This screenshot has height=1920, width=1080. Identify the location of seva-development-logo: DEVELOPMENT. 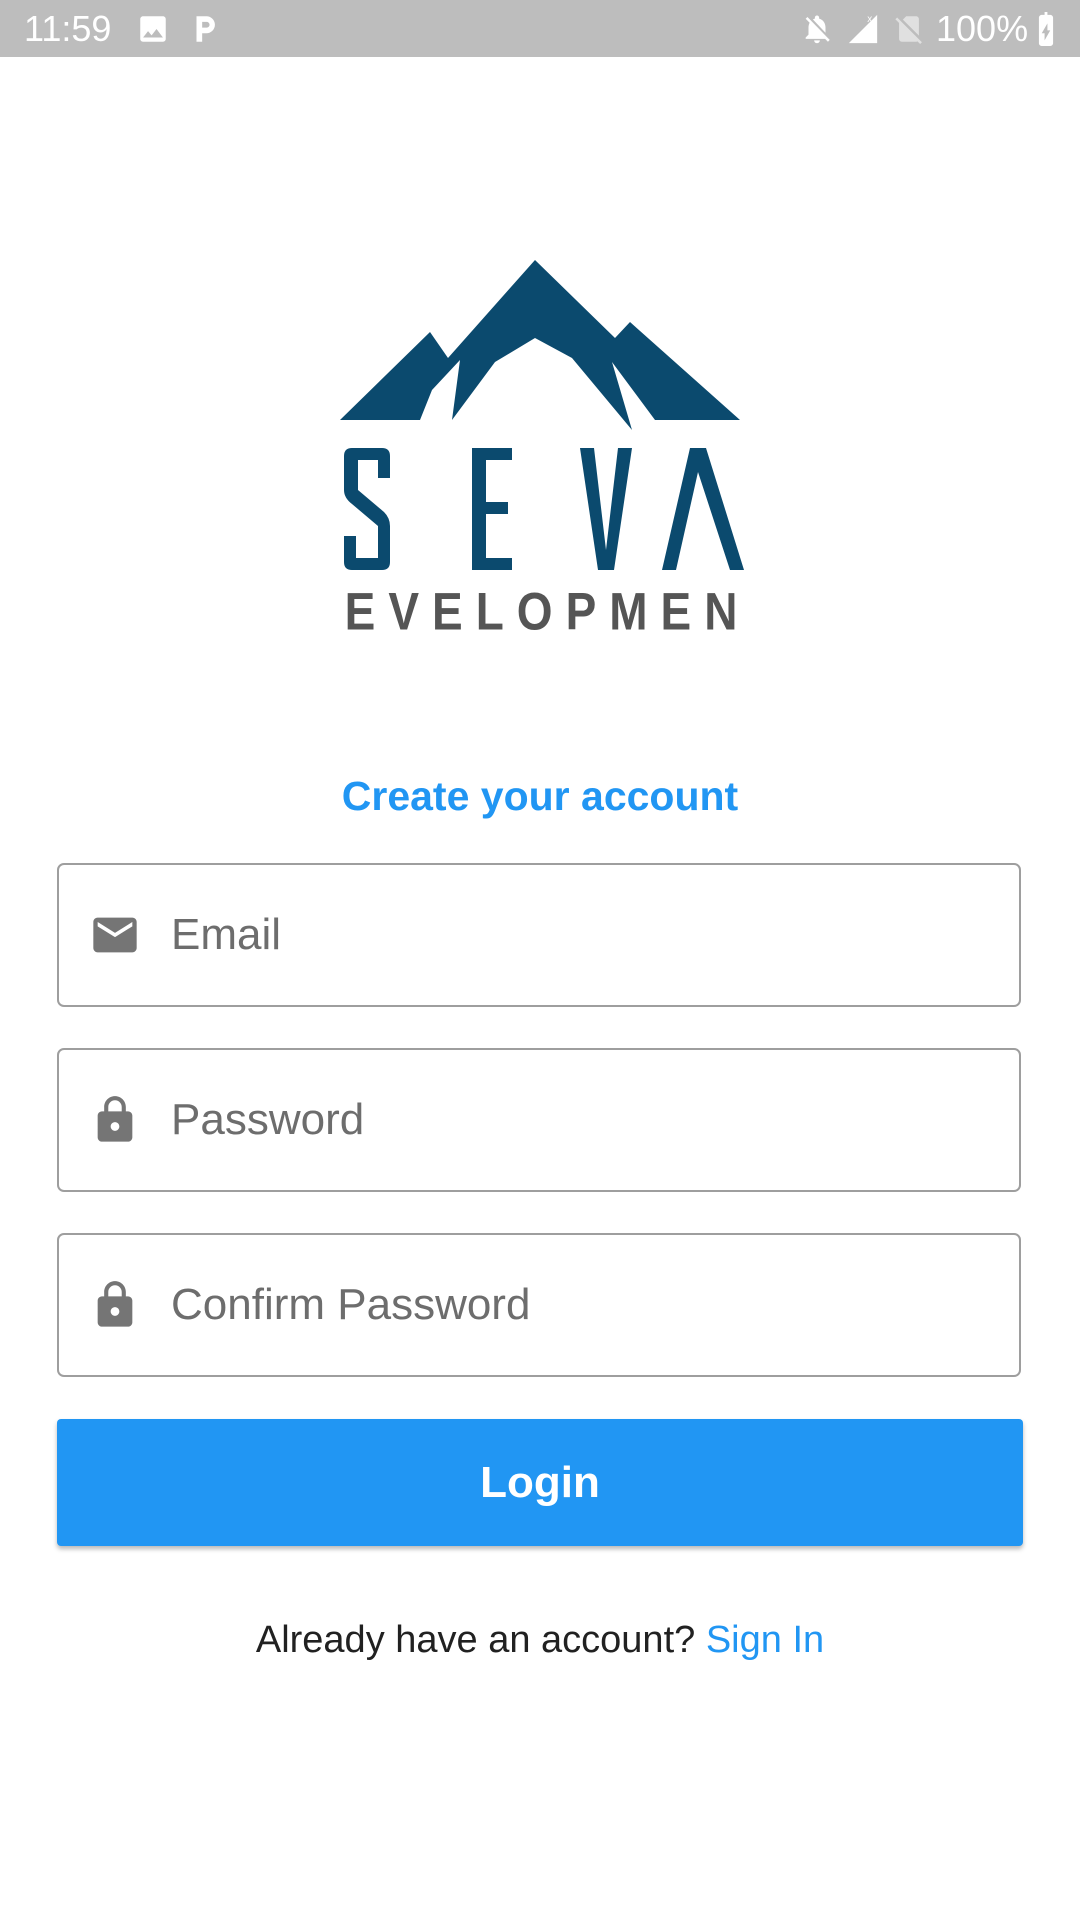
(545, 450).